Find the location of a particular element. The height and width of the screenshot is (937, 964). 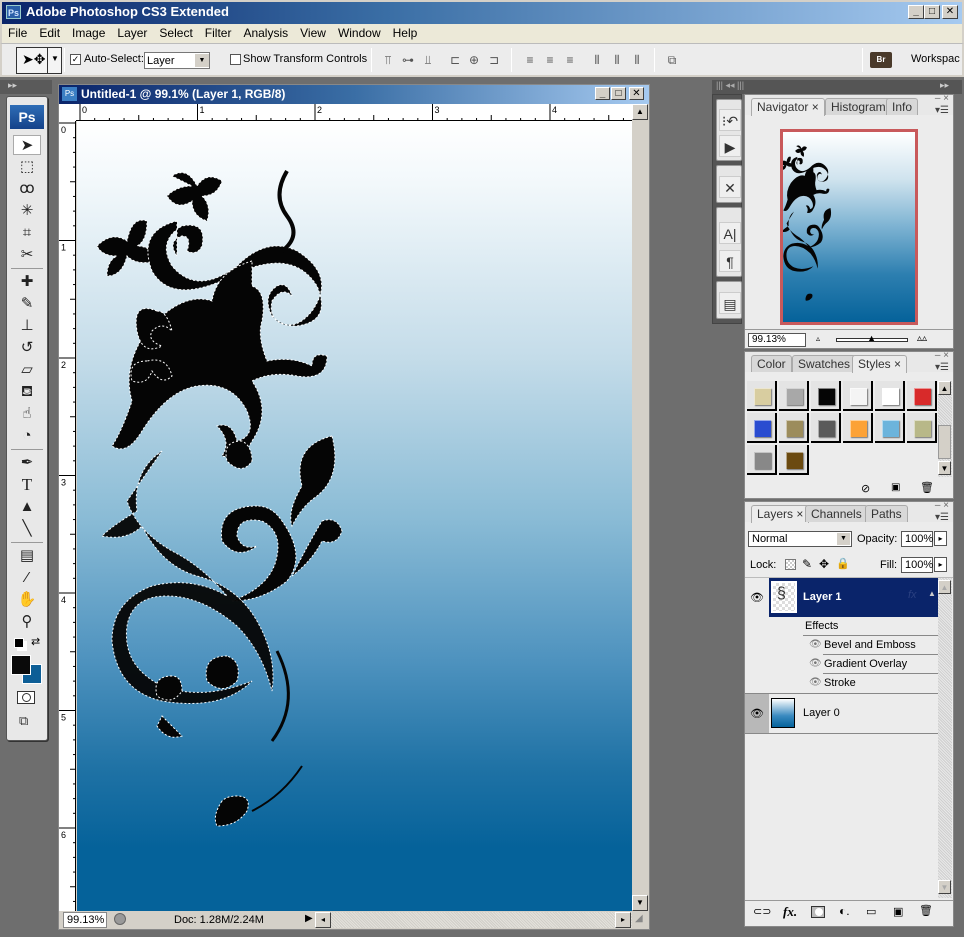

align-right-icon: ⊐ is located at coordinates (494, 60).